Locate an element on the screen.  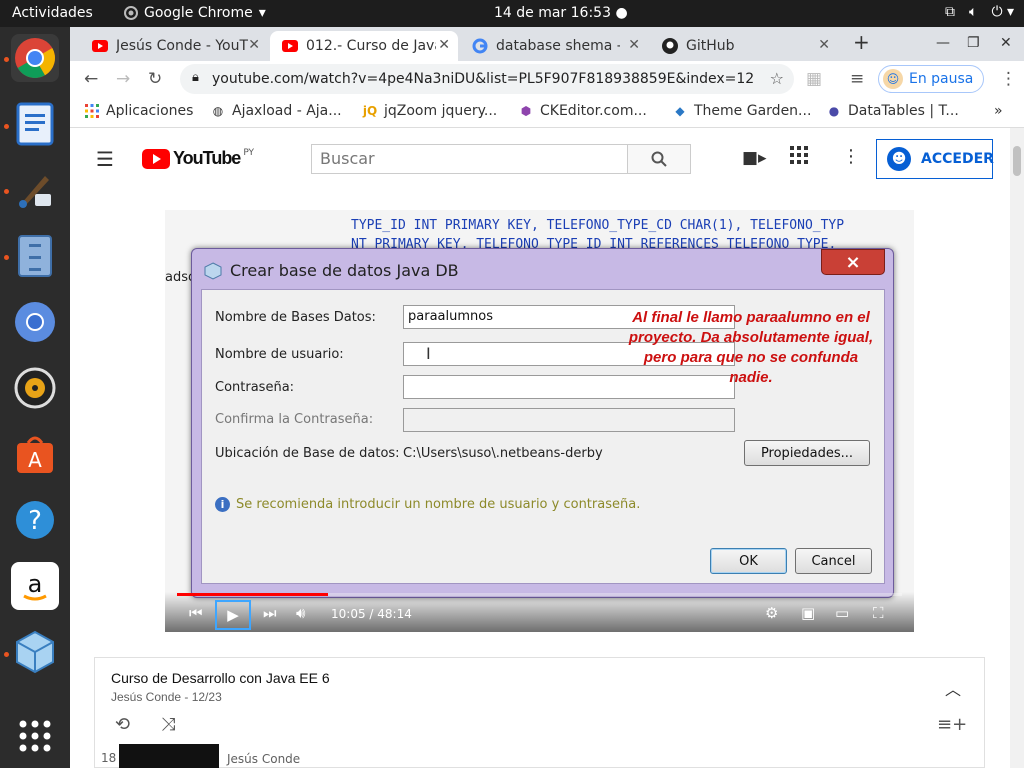
time-display: 10:05 / 48:14 is located at coordinates (371, 614).